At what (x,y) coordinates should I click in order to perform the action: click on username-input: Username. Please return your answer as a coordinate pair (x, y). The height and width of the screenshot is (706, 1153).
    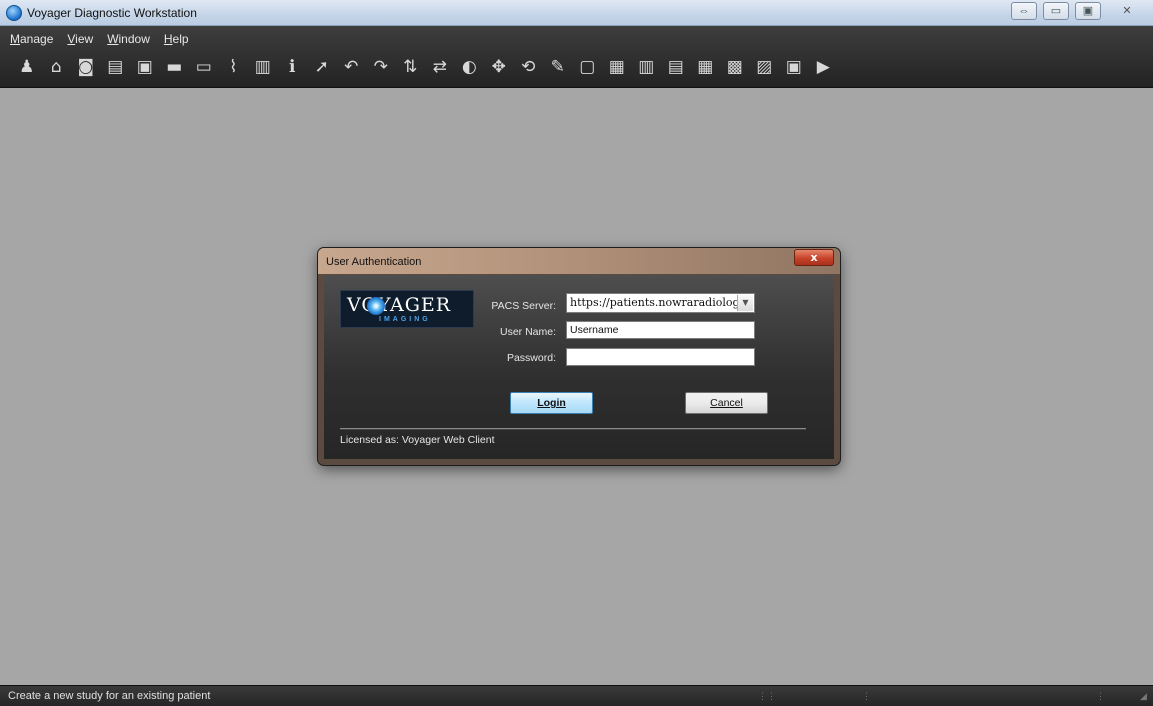
    Looking at the image, I should click on (660, 330).